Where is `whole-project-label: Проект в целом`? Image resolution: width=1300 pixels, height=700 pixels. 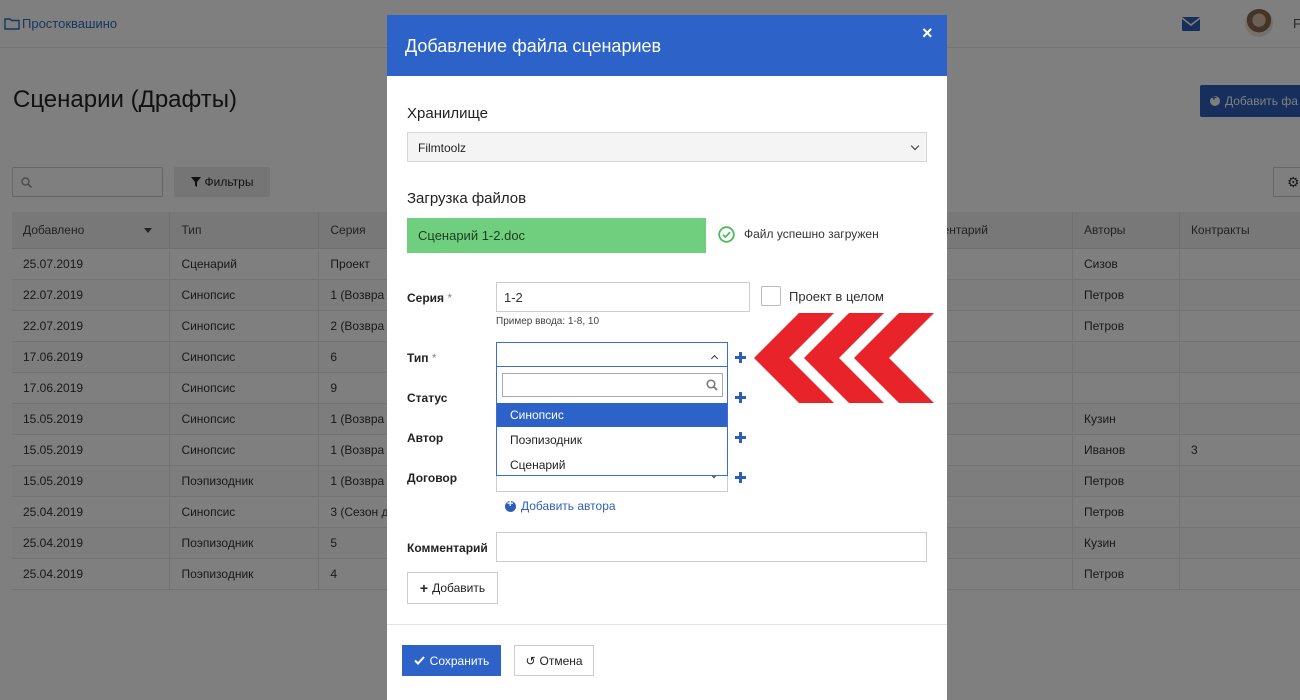 whole-project-label: Проект в целом is located at coordinates (836, 296).